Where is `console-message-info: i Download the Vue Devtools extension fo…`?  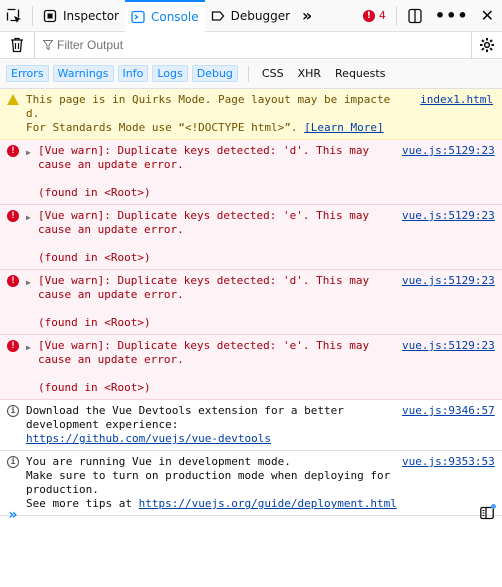 console-message-info: i Download the Vue Devtools extension fo… is located at coordinates (251, 425).